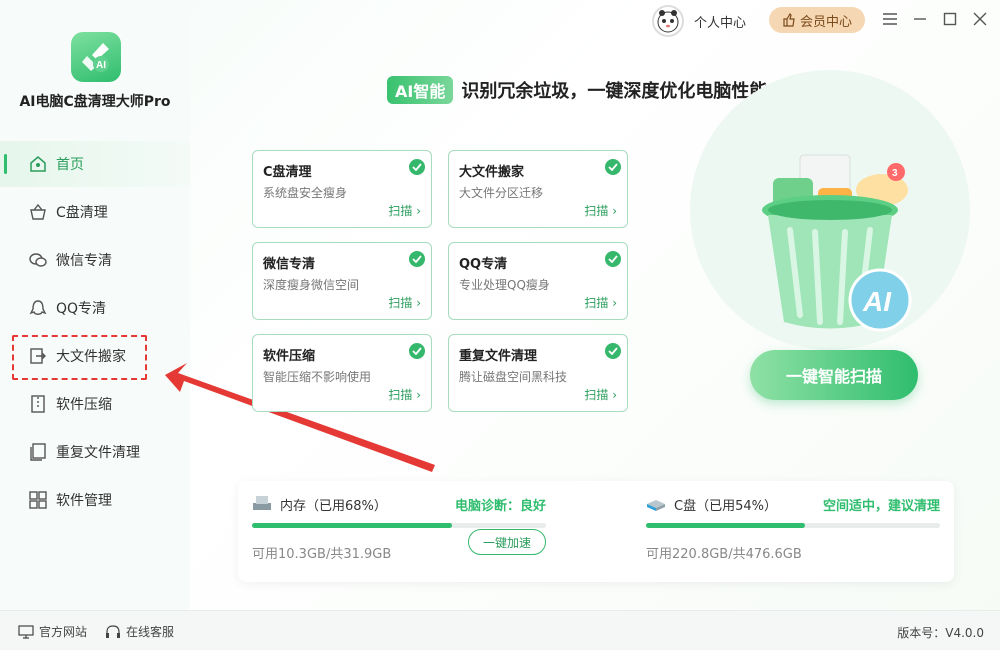 The image size is (1000, 650). I want to click on speed-up-button: 一键加速, so click(507, 542).